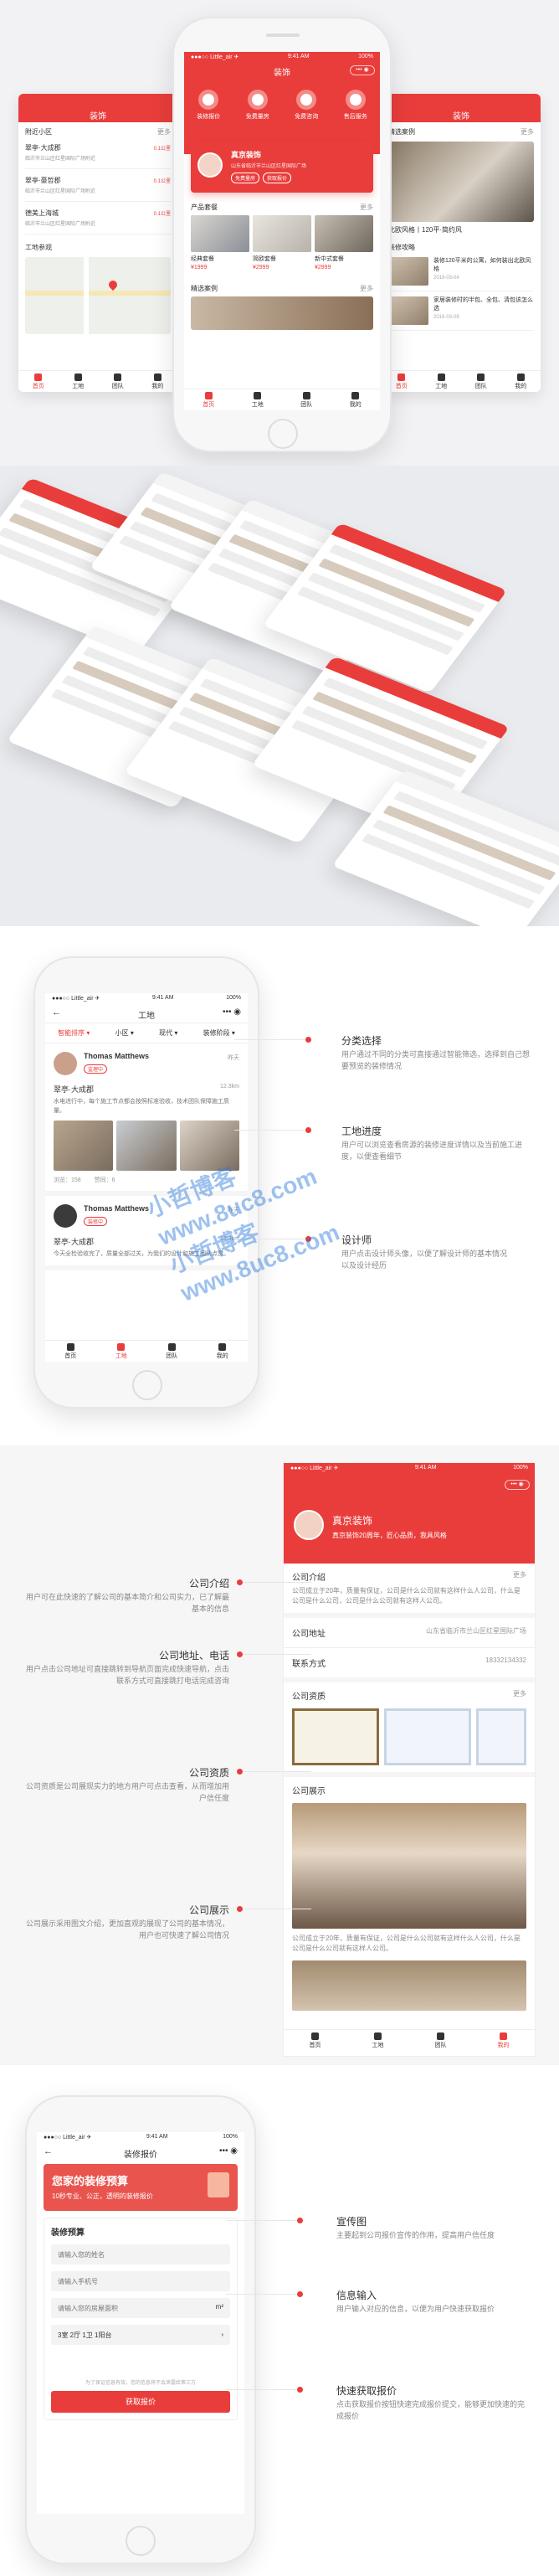 The width and height of the screenshot is (559, 2576). Describe the element at coordinates (230, 1087) in the screenshot. I see `project-distance: 12.3km` at that location.